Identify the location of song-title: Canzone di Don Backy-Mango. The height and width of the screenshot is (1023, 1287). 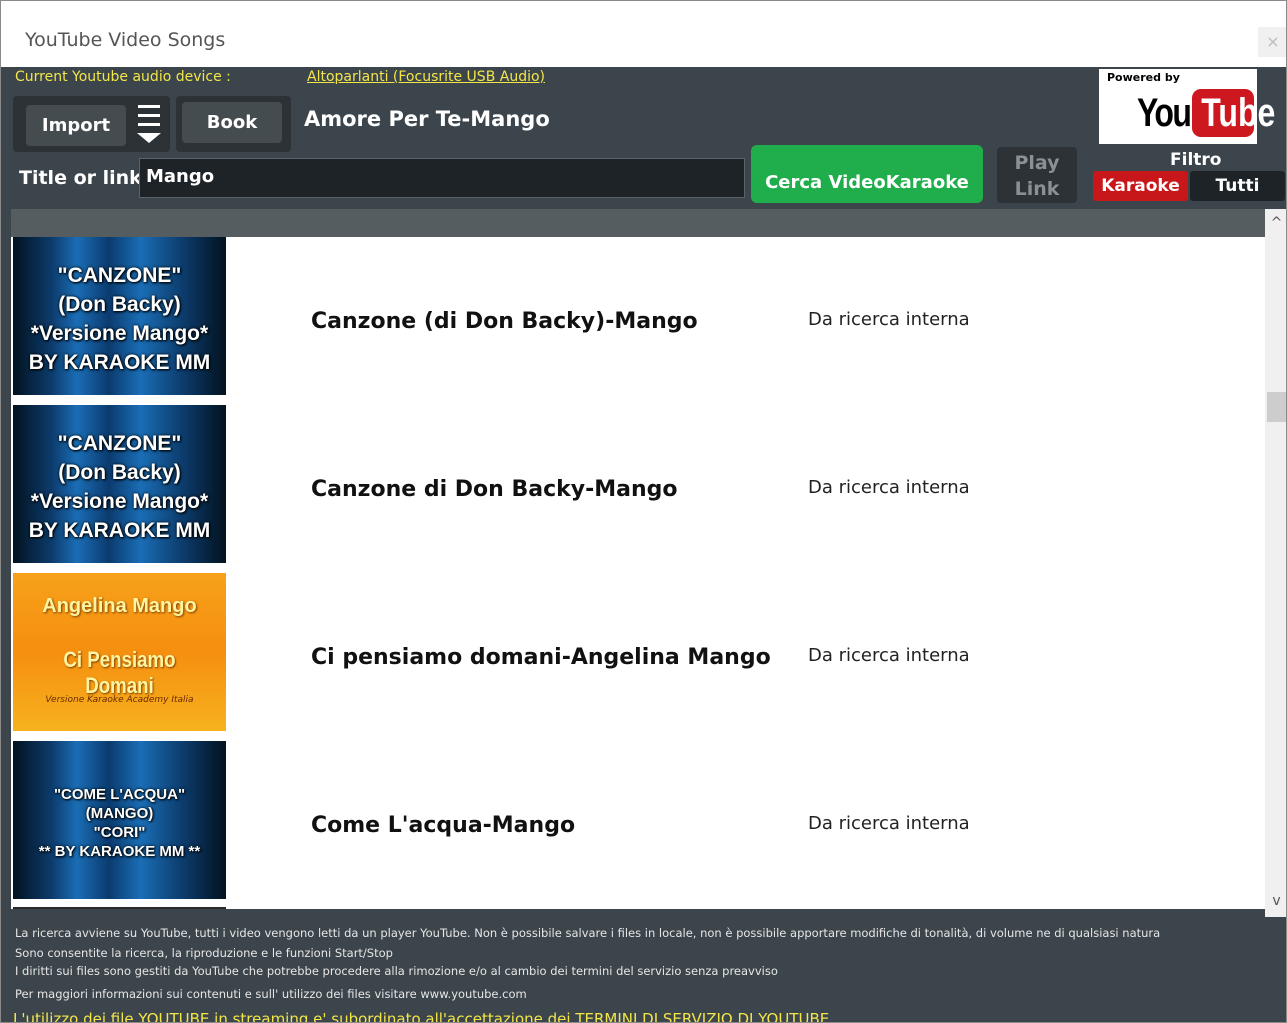
(494, 489).